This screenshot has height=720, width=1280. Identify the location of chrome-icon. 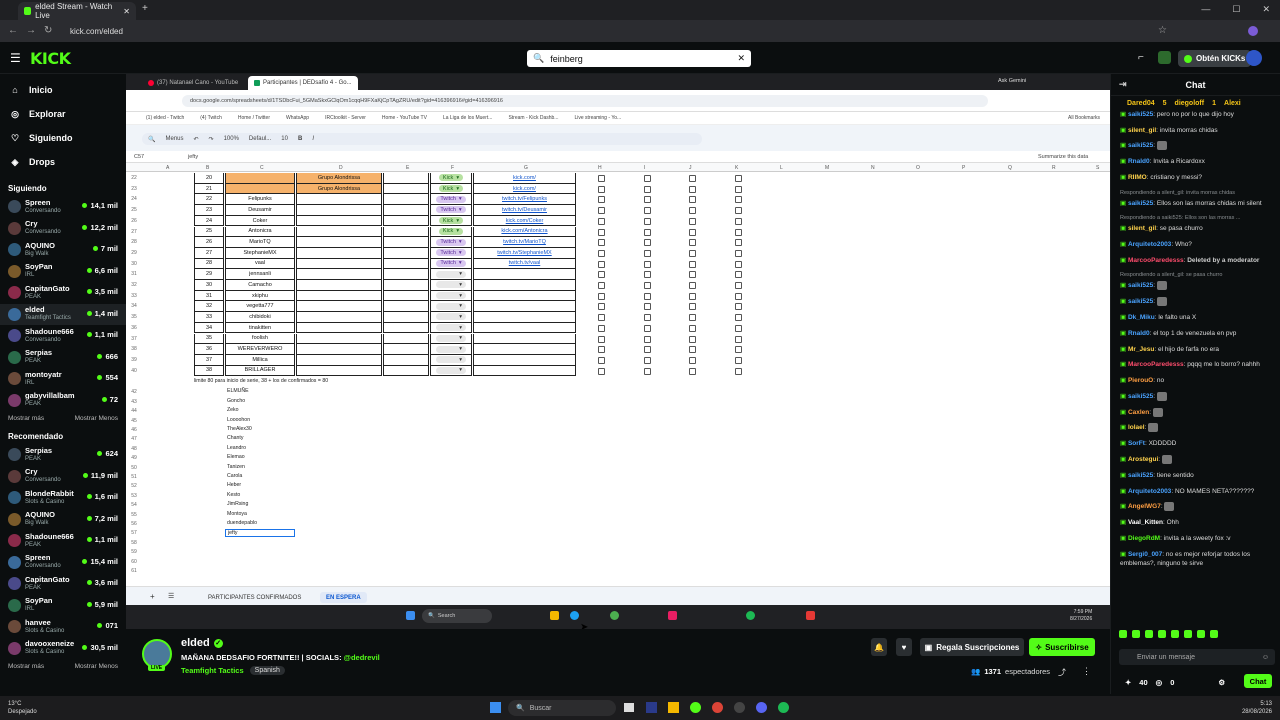
(717, 707).